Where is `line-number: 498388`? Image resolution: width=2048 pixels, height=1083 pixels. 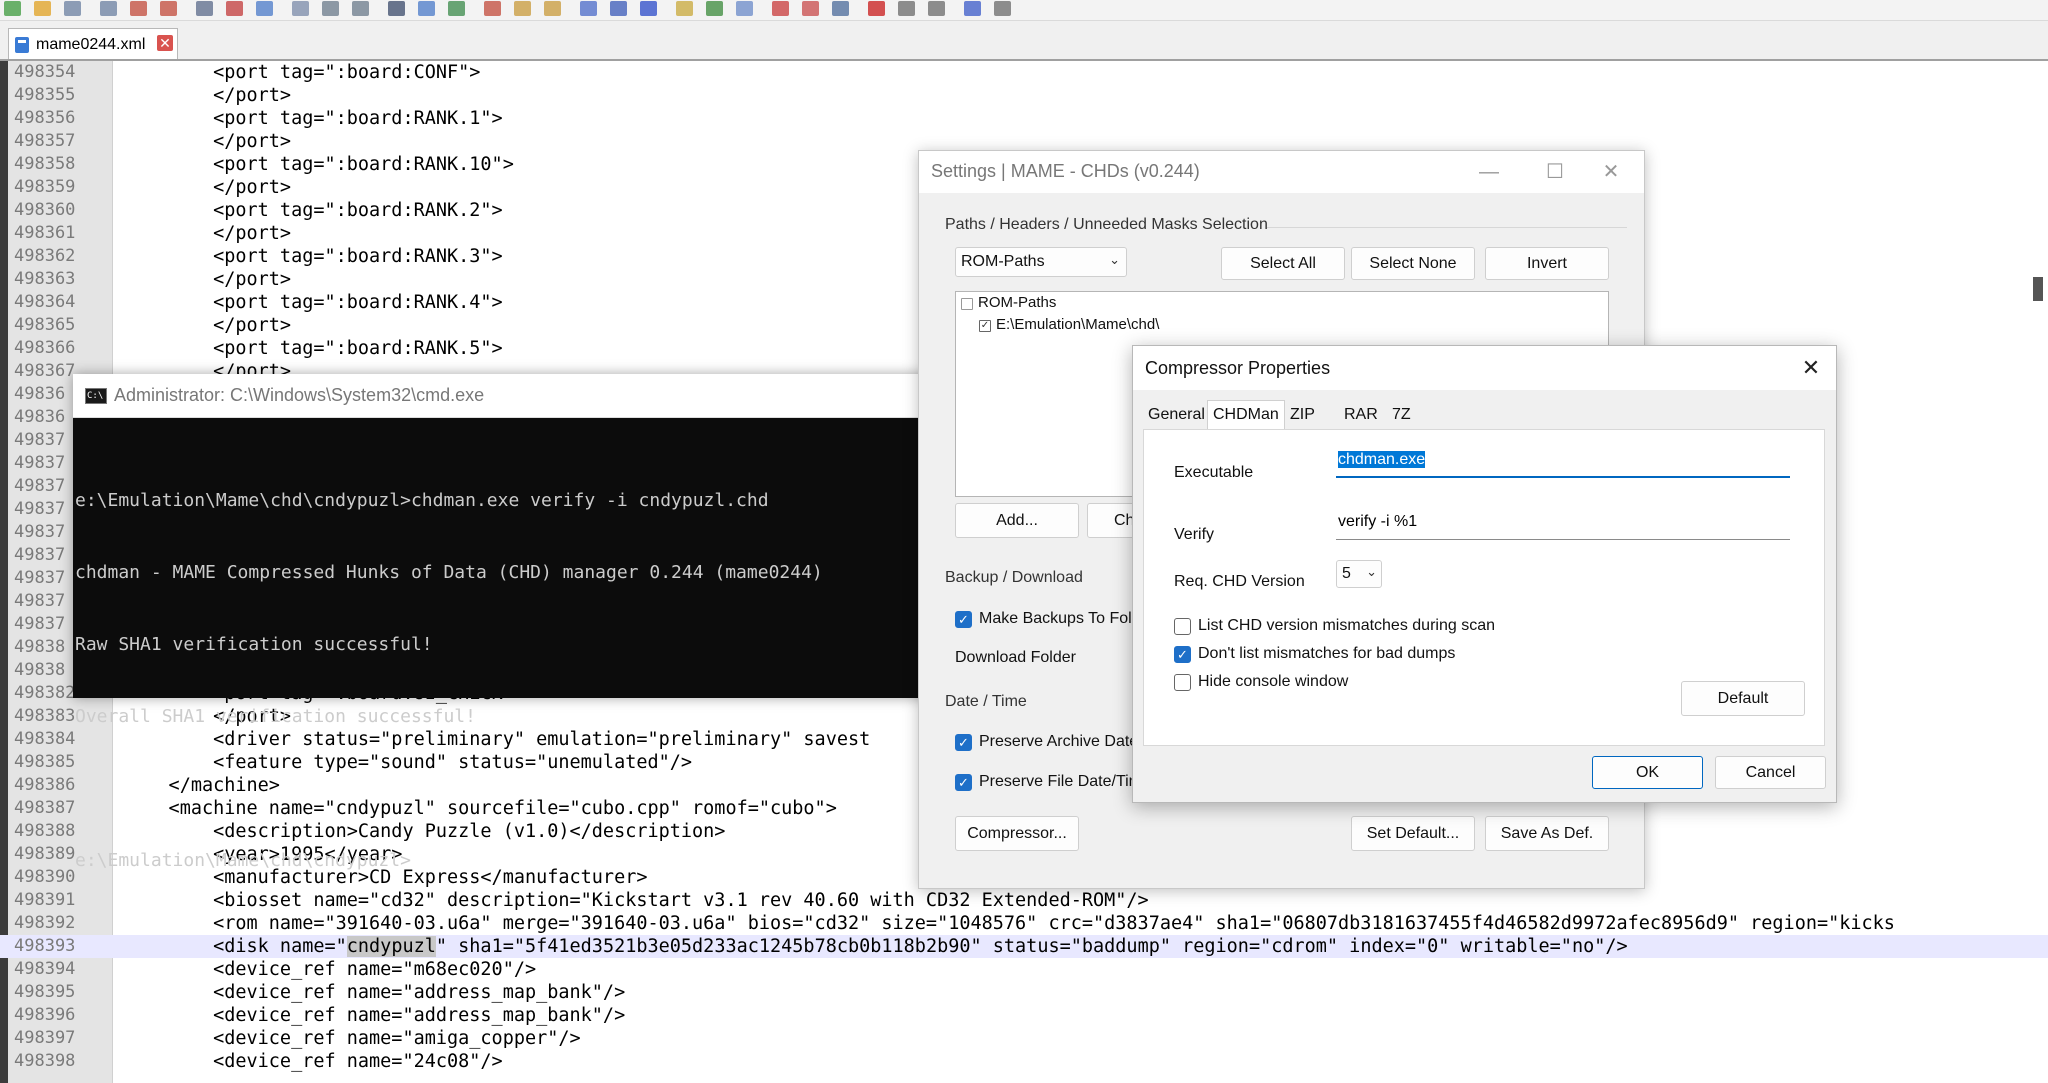
line-number: 498388 is located at coordinates (45, 831).